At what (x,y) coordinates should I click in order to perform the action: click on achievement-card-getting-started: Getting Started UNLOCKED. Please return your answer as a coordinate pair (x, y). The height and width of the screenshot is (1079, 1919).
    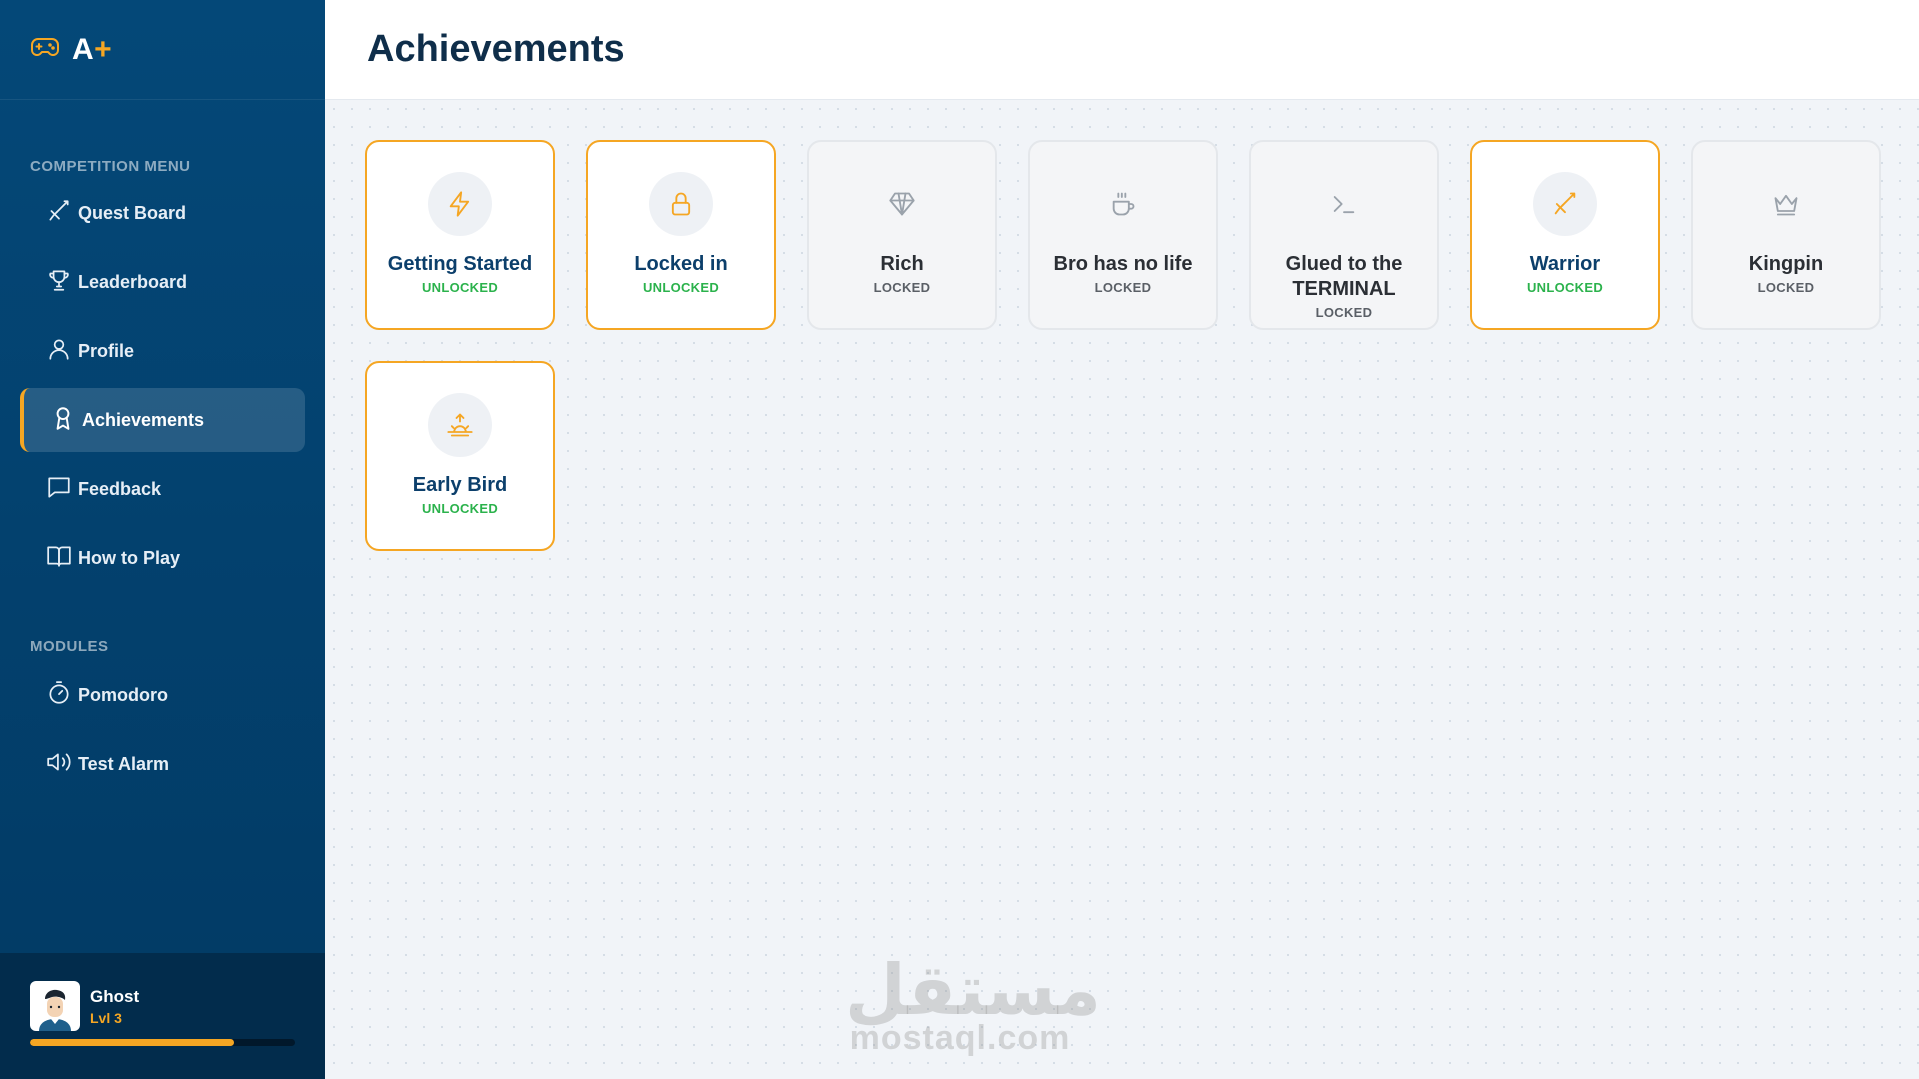
    Looking at the image, I should click on (460, 235).